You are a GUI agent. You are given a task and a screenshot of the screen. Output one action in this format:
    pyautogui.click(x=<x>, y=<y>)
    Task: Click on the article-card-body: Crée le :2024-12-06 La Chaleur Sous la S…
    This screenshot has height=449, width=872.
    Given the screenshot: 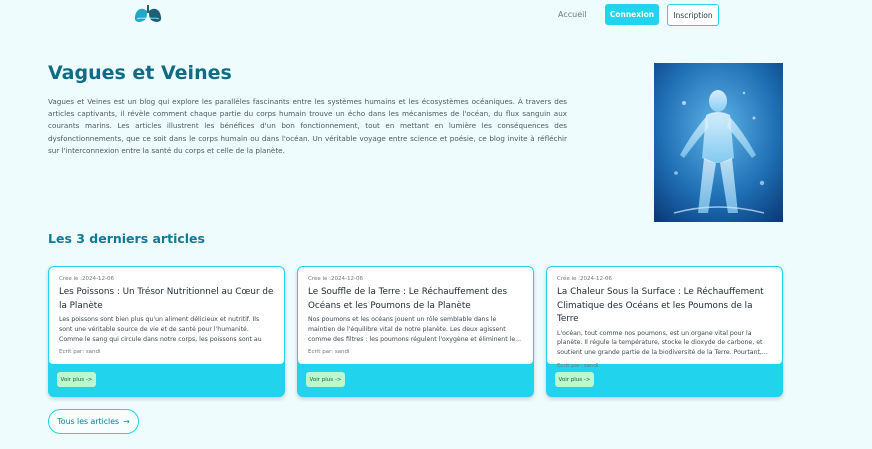 What is the action you would take?
    pyautogui.click(x=664, y=318)
    